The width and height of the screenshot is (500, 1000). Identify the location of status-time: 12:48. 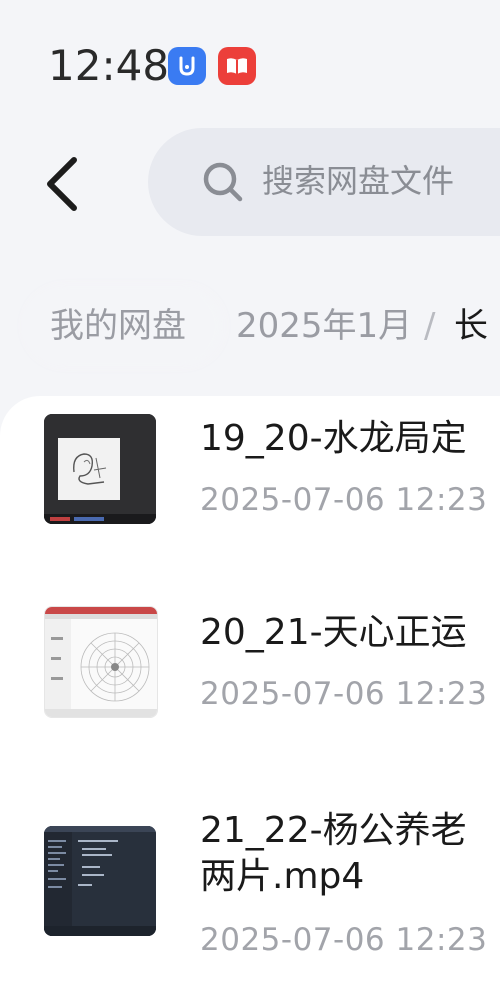
(109, 65).